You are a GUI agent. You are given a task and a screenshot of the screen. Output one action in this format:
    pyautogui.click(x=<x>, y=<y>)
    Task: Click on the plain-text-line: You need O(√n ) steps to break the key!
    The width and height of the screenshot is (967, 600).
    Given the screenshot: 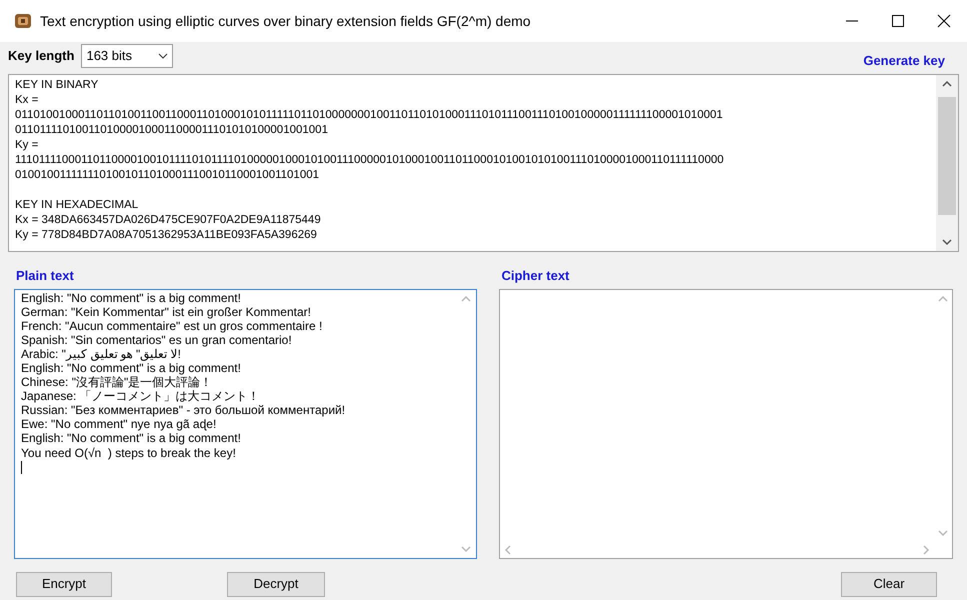 What is the action you would take?
    pyautogui.click(x=129, y=453)
    